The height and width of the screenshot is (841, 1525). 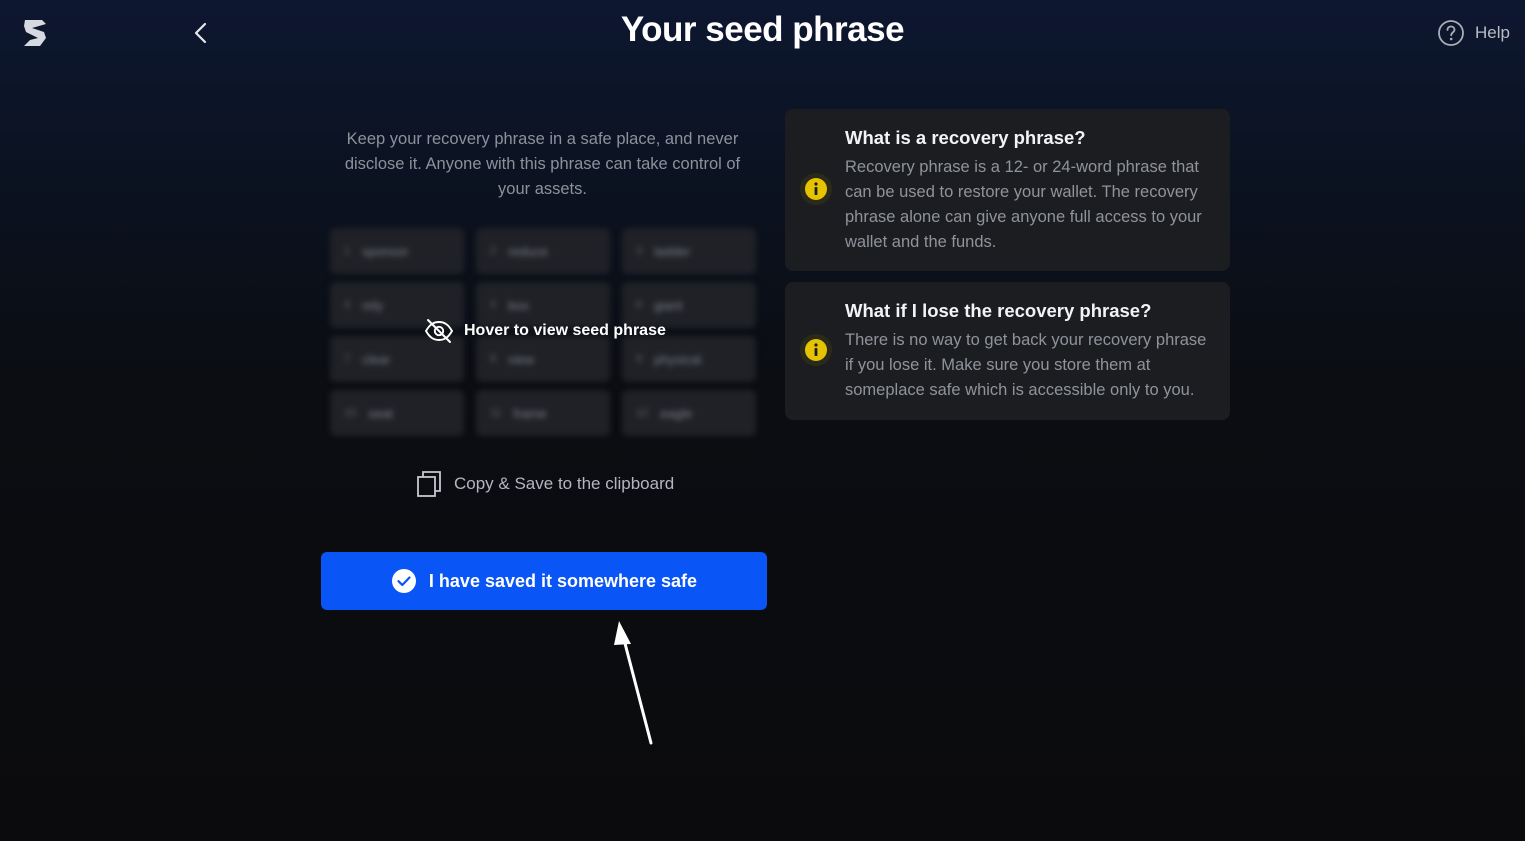 I want to click on seed-word: seat, so click(x=380, y=413).